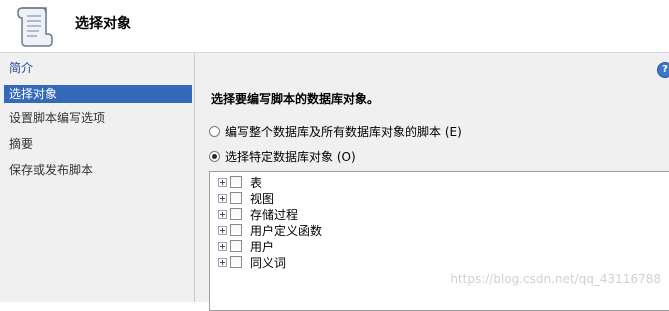 Image resolution: width=669 pixels, height=311 pixels. What do you see at coordinates (98, 118) in the screenshot?
I see `nav-item-scripting-options: 设置脚本编写选项` at bounding box center [98, 118].